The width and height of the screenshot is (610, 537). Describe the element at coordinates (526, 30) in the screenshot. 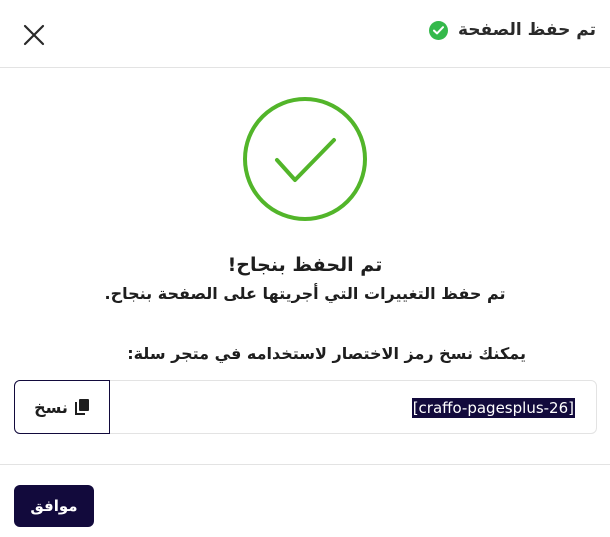

I see `dialog-title: تم حفظ الصفحة` at that location.